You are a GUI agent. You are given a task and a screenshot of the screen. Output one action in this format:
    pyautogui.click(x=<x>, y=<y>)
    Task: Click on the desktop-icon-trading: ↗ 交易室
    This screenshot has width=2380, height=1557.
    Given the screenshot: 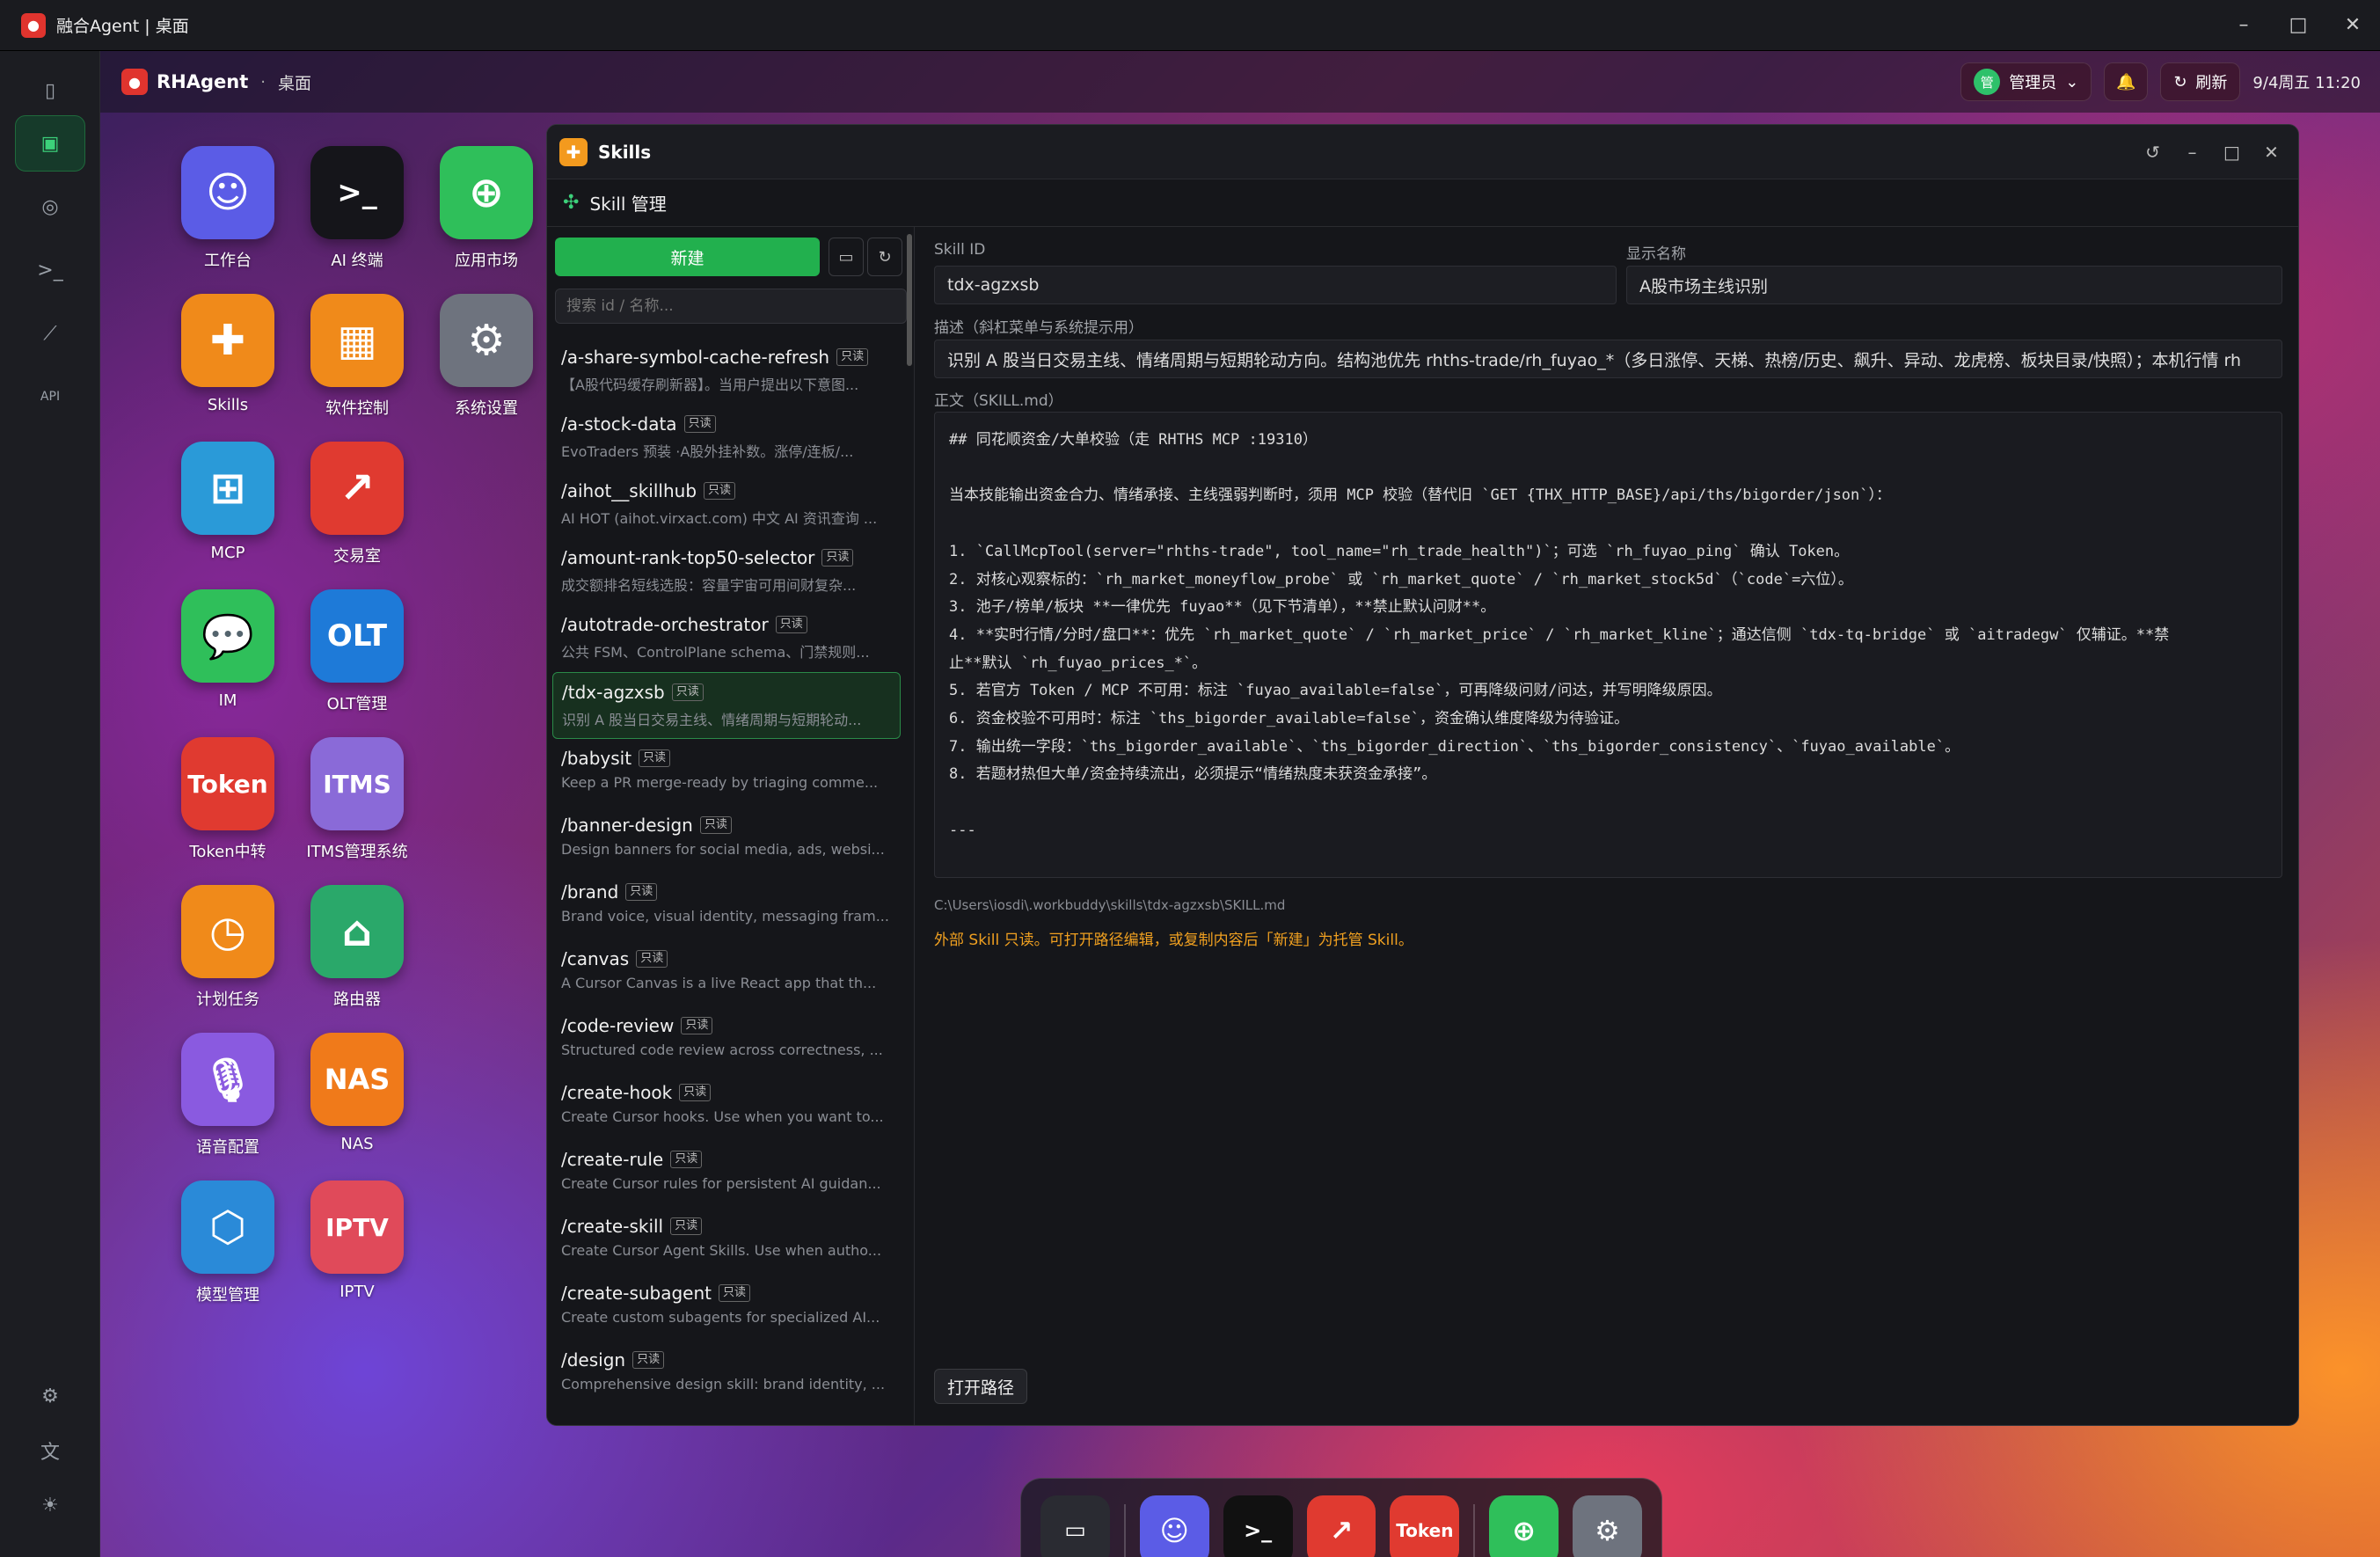 What is the action you would take?
    pyautogui.click(x=357, y=504)
    